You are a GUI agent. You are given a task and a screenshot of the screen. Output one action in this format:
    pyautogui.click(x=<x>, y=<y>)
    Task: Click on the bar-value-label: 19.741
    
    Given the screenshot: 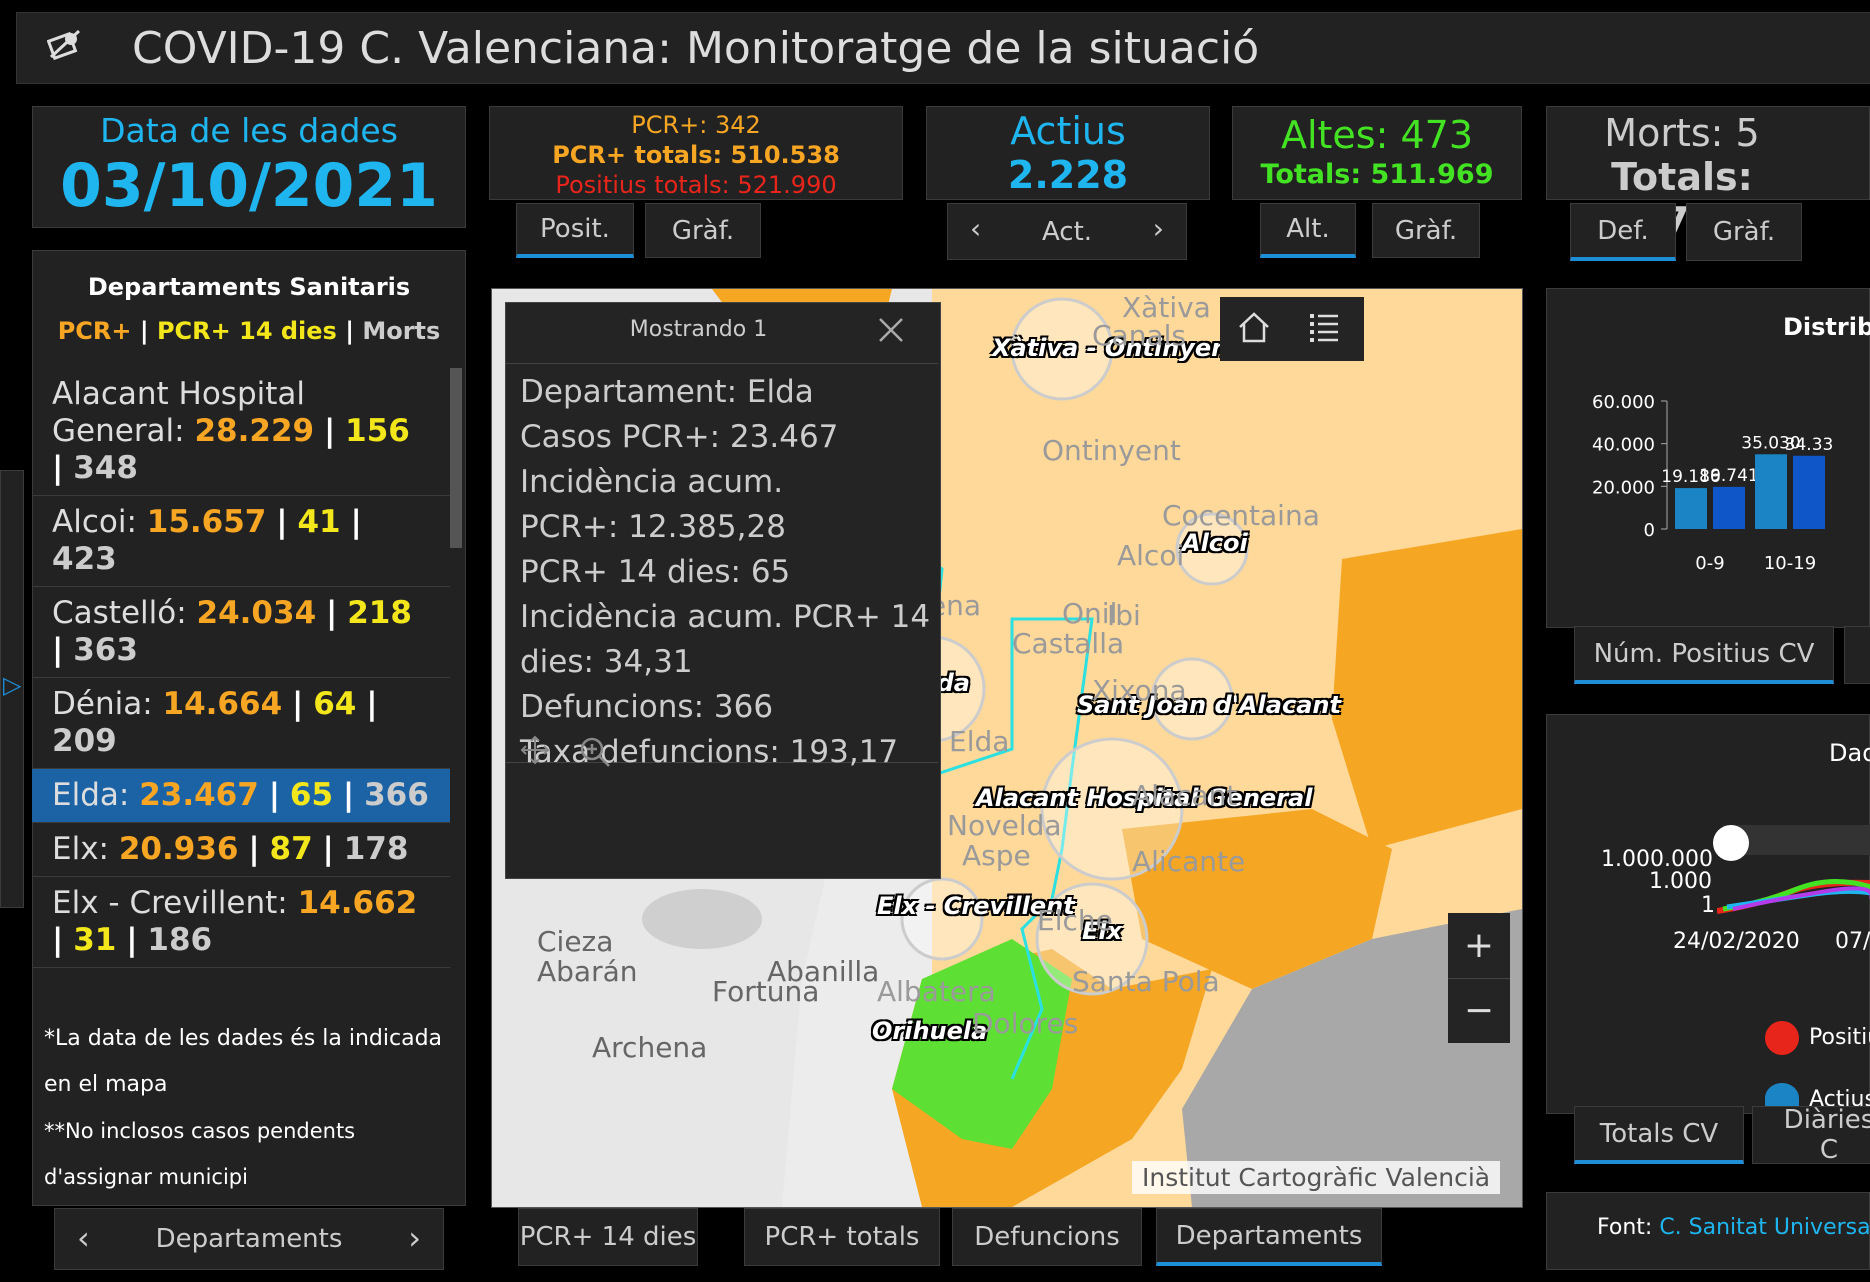 What is the action you would take?
    pyautogui.click(x=1728, y=476)
    